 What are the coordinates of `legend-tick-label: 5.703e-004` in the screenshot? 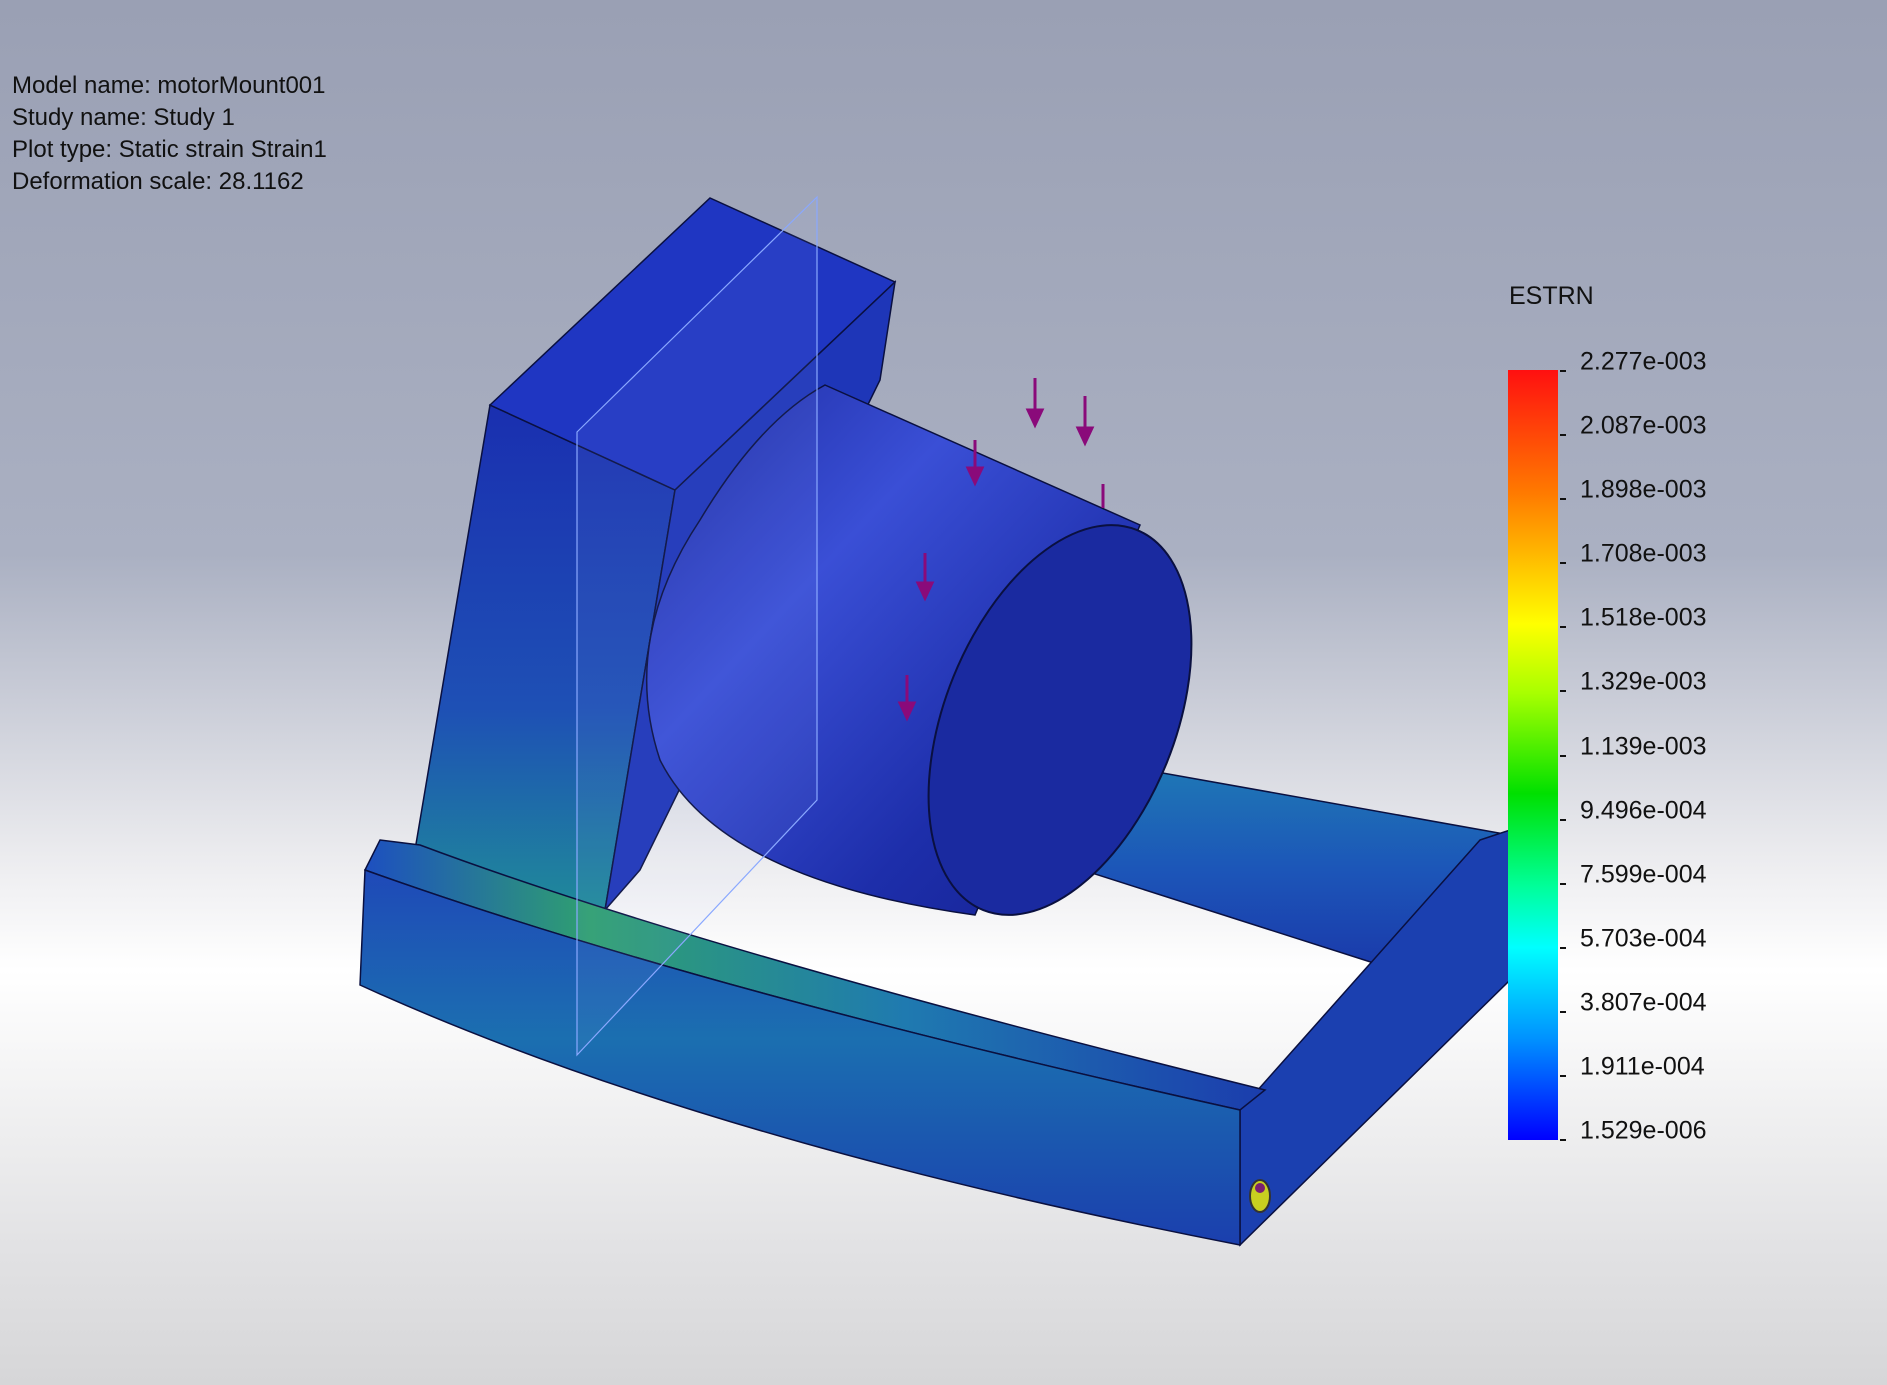 It's located at (1643, 938).